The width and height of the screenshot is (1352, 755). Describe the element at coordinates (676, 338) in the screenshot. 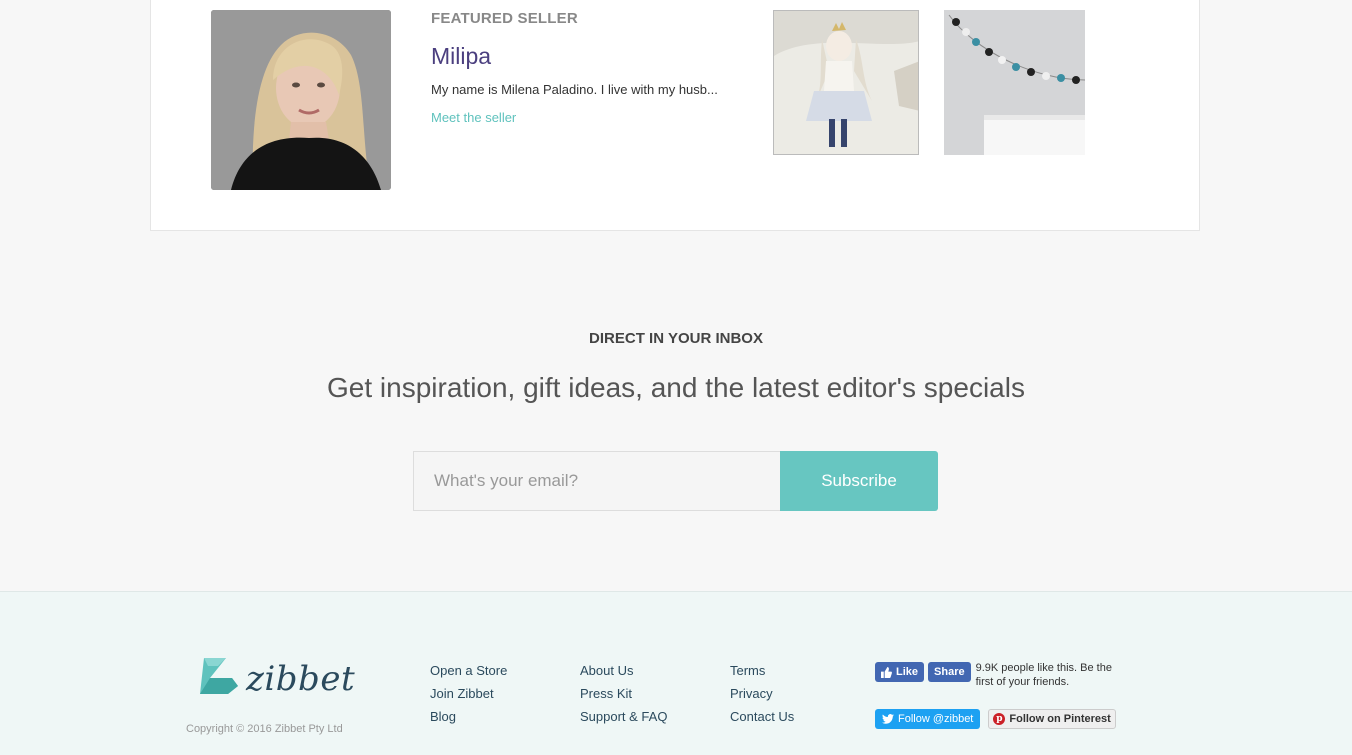

I see `newsletter-eyebrow: DIRECT IN YOUR INBOX` at that location.